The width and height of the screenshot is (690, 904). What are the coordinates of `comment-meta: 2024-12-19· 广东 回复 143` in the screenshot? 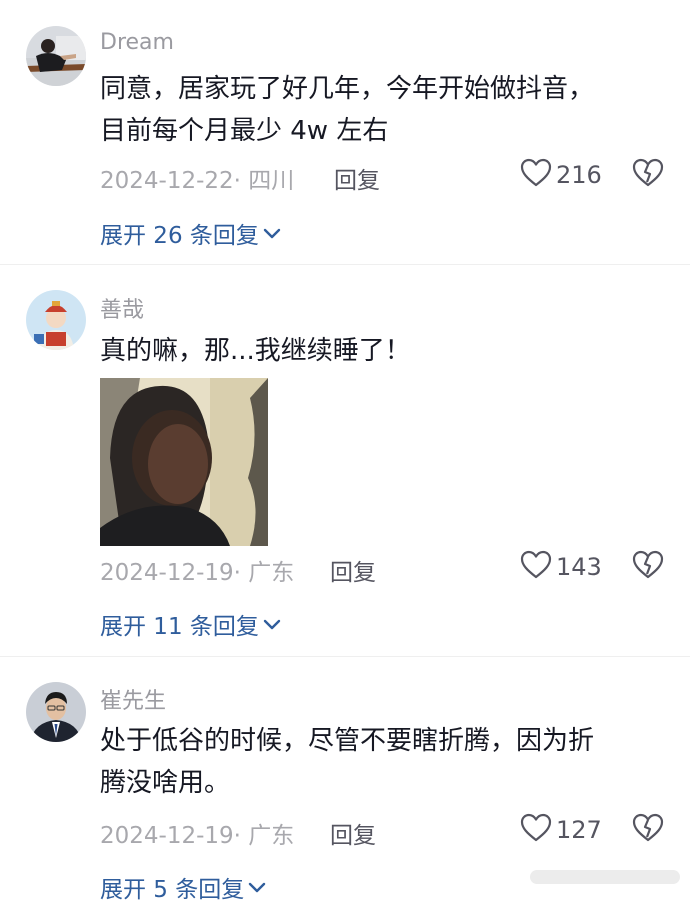 It's located at (385, 568).